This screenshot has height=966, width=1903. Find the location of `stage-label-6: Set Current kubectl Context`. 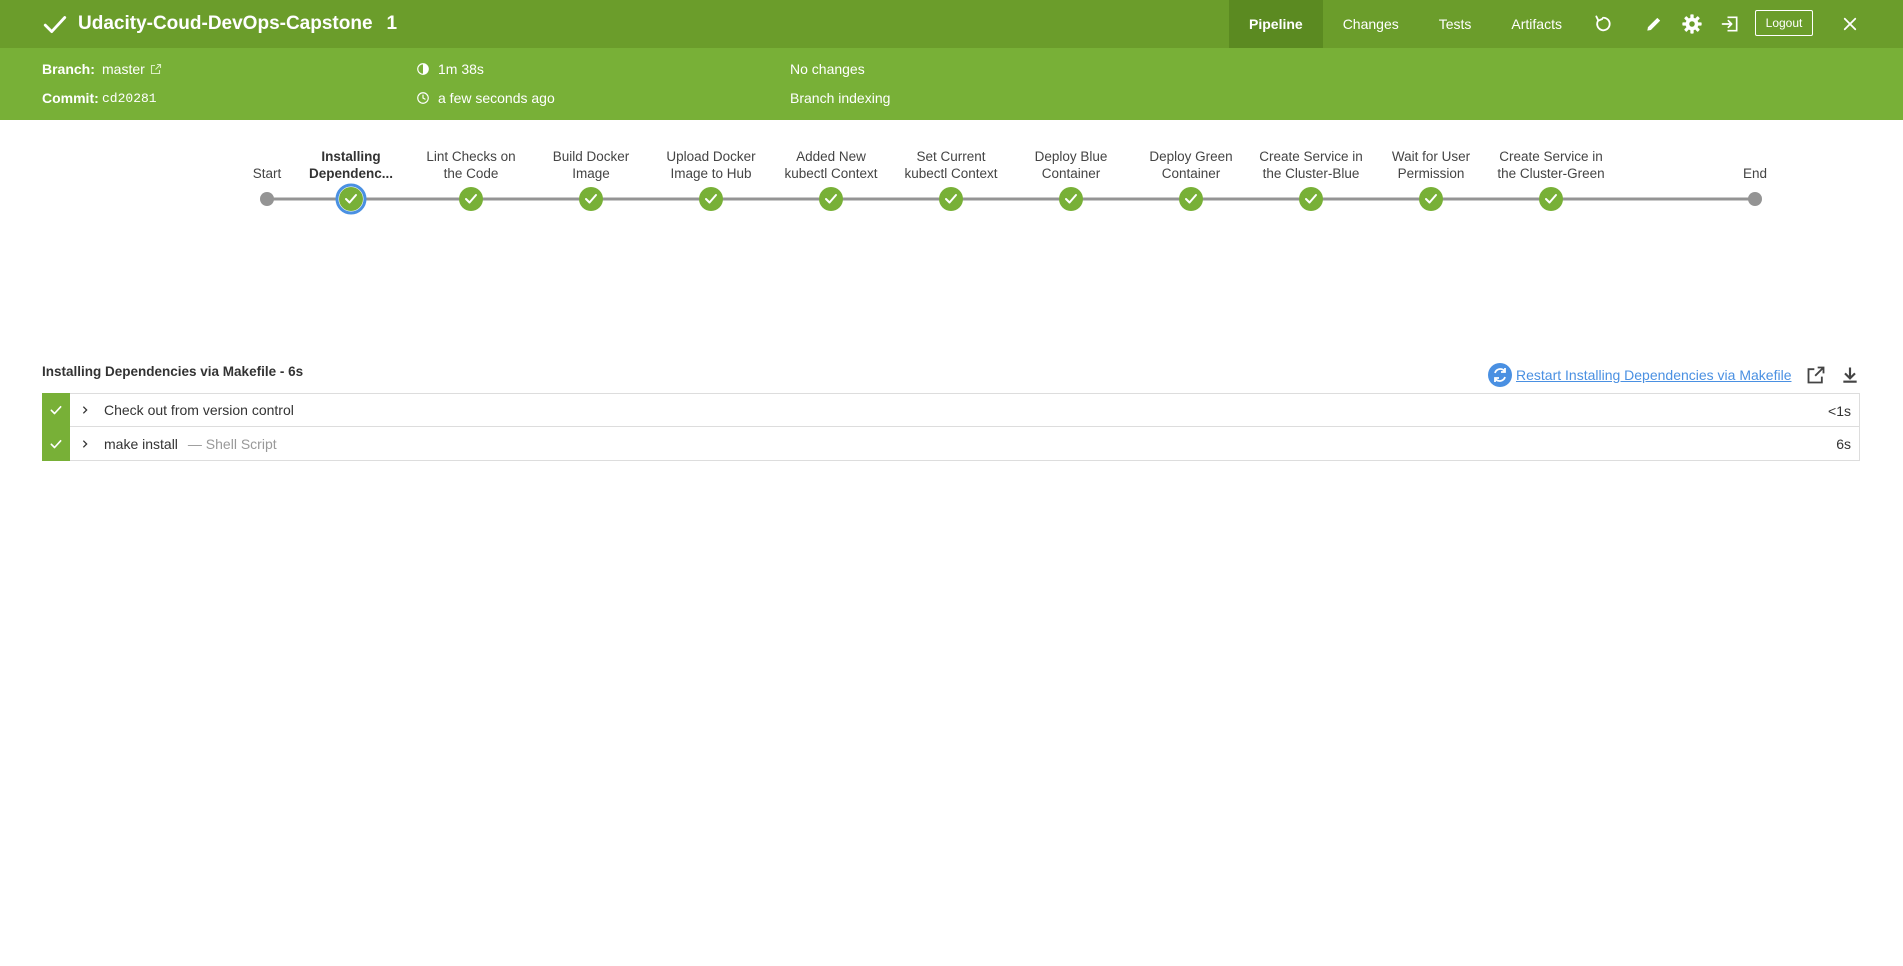

stage-label-6: Set Current kubectl Context is located at coordinates (951, 165).